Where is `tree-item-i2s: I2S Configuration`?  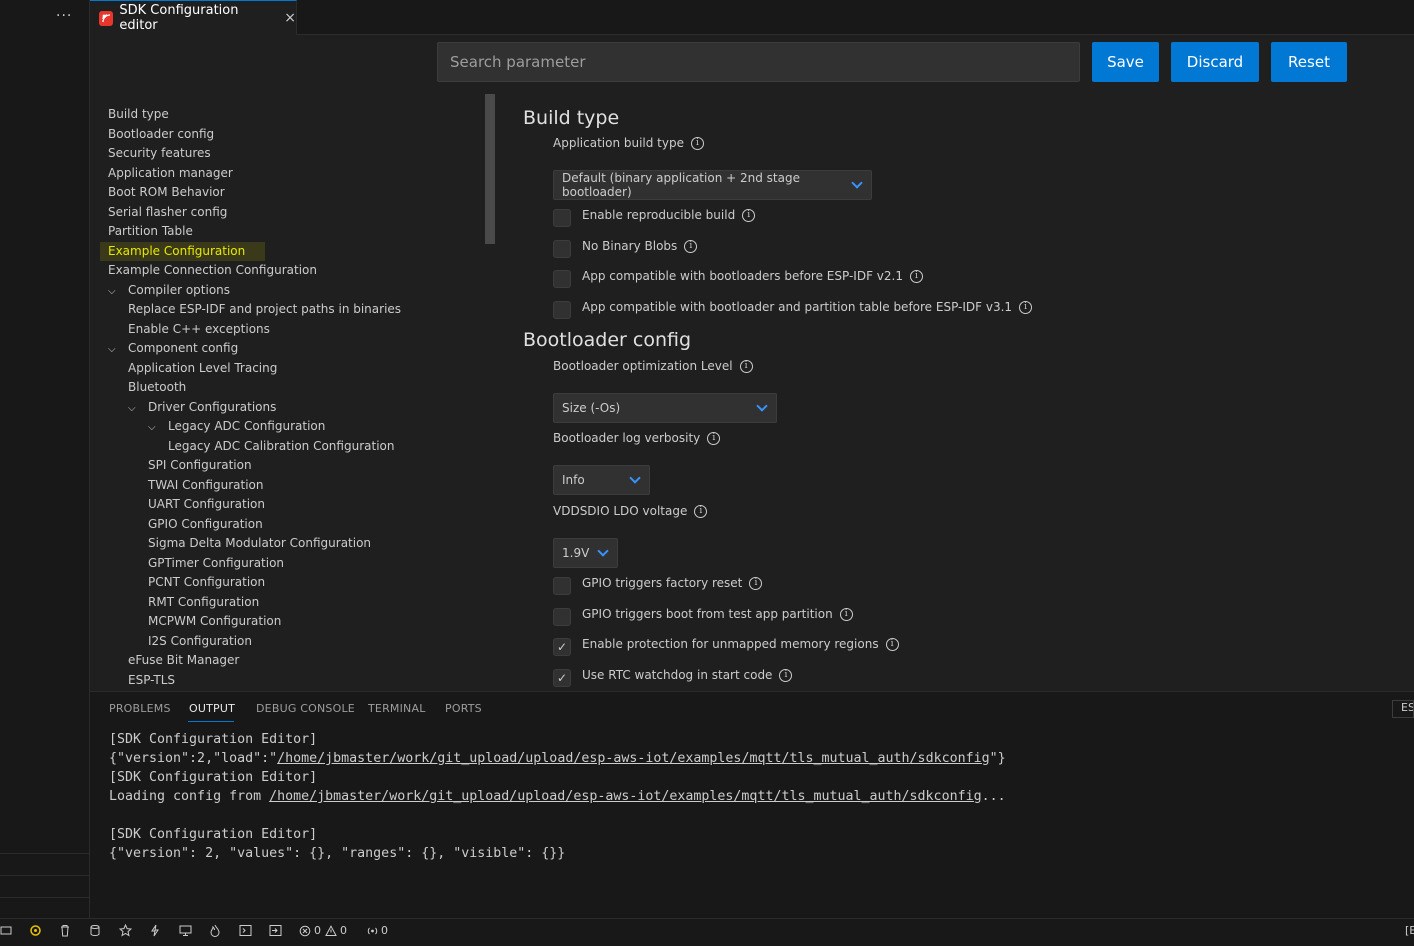
tree-item-i2s: I2S Configuration is located at coordinates (200, 641).